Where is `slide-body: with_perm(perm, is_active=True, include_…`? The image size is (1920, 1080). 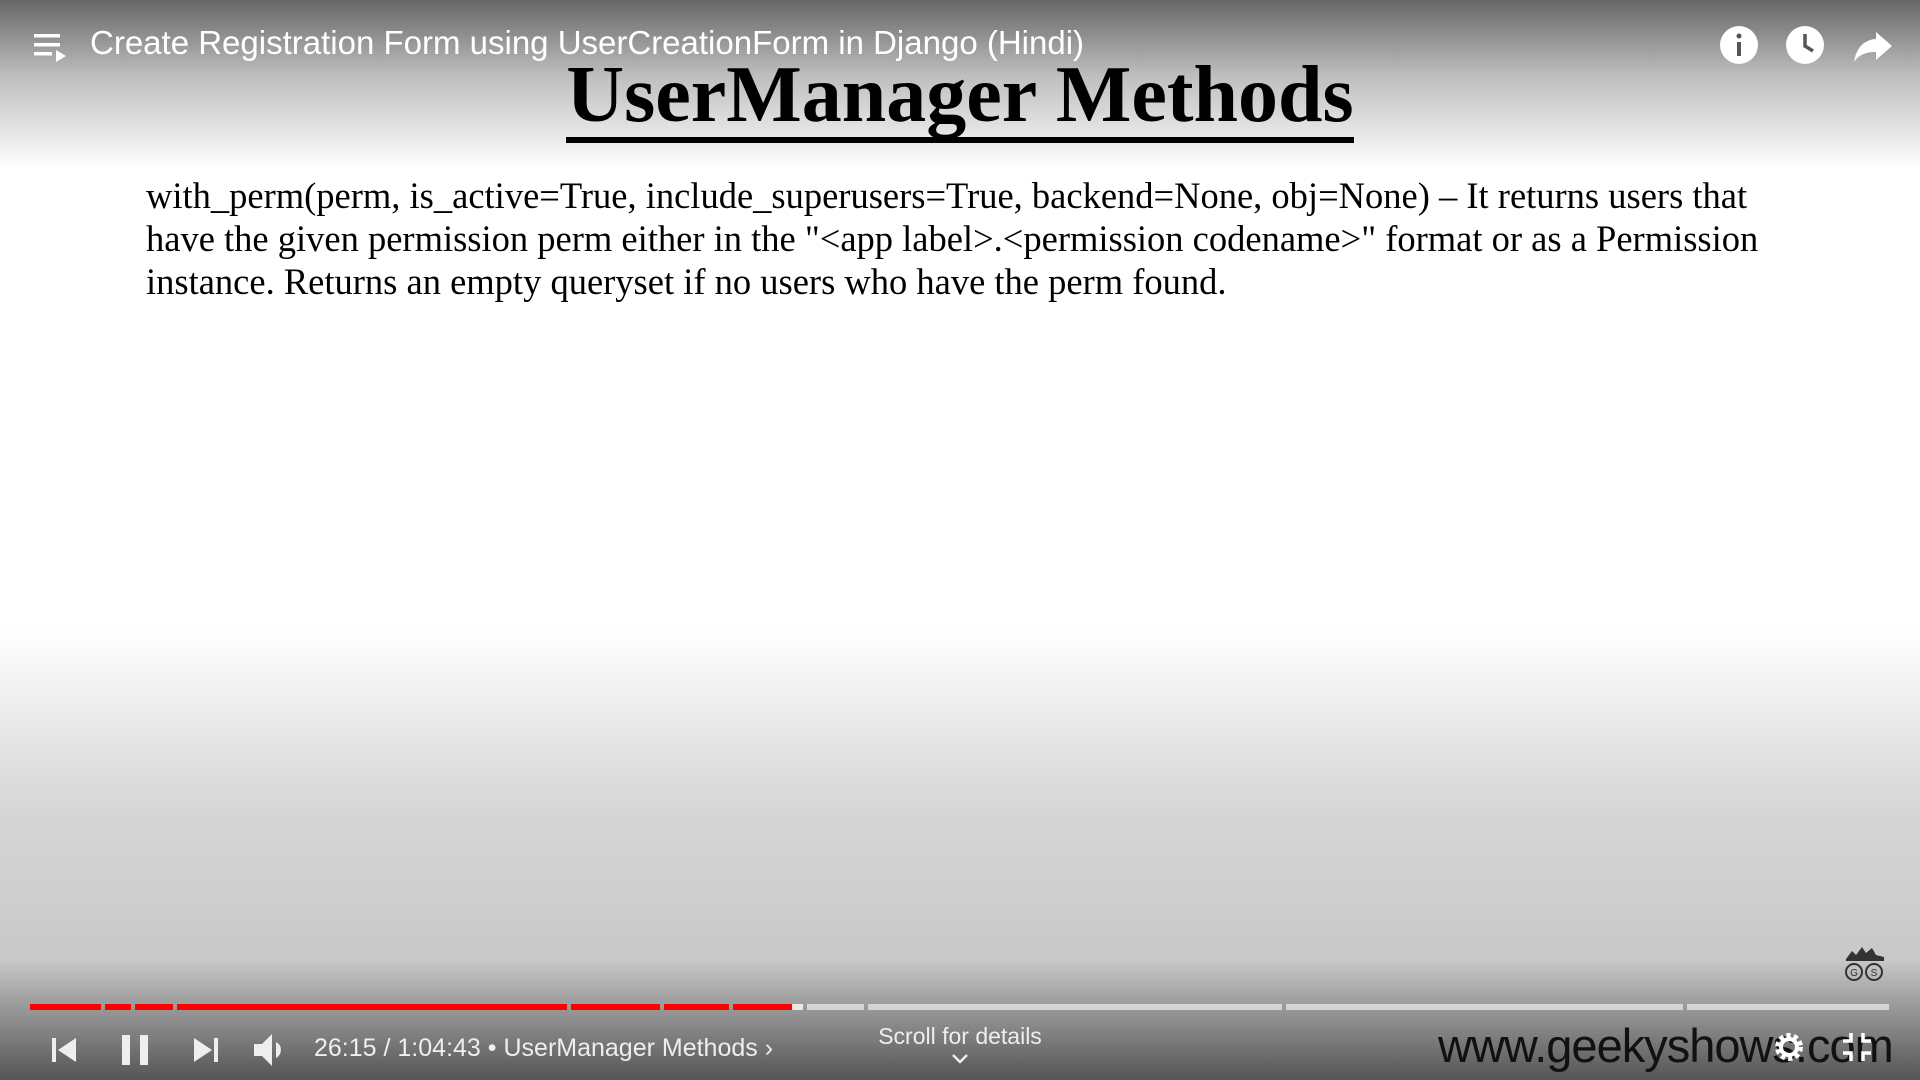
slide-body: with_perm(perm, is_active=True, include_… is located at coordinates (952, 238).